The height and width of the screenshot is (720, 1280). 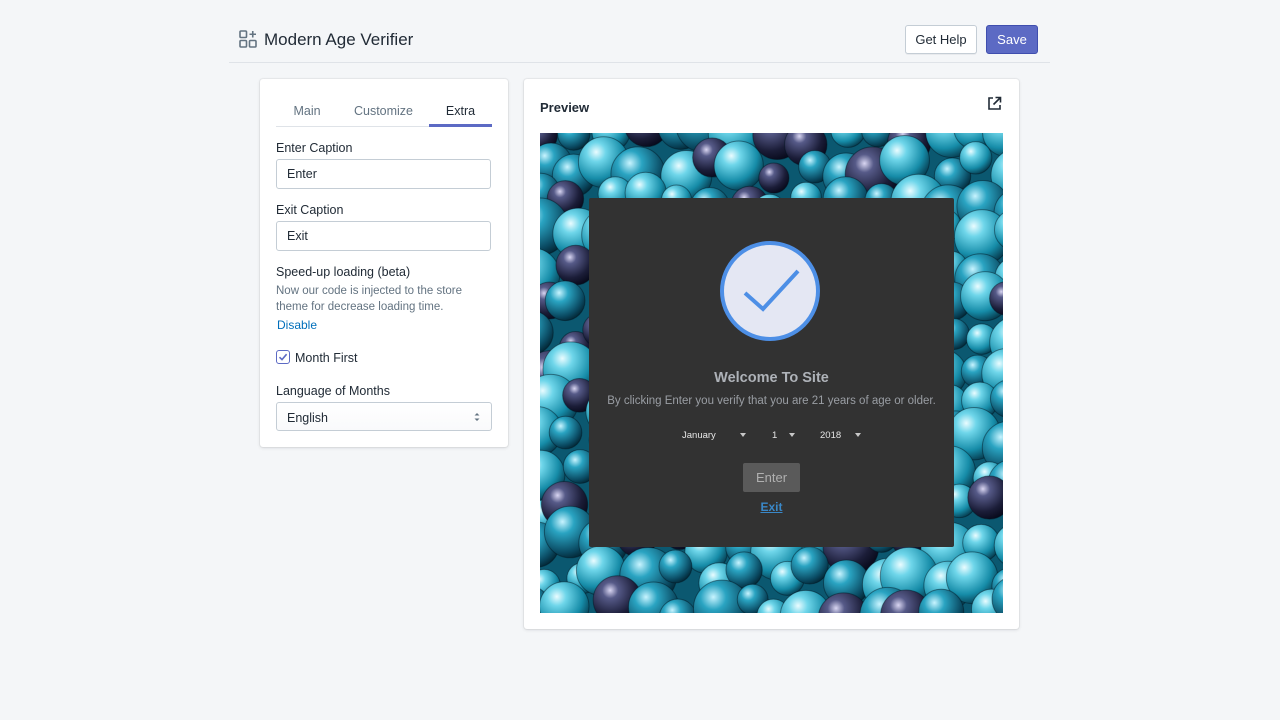 I want to click on language-select-value: English, so click(x=307, y=418).